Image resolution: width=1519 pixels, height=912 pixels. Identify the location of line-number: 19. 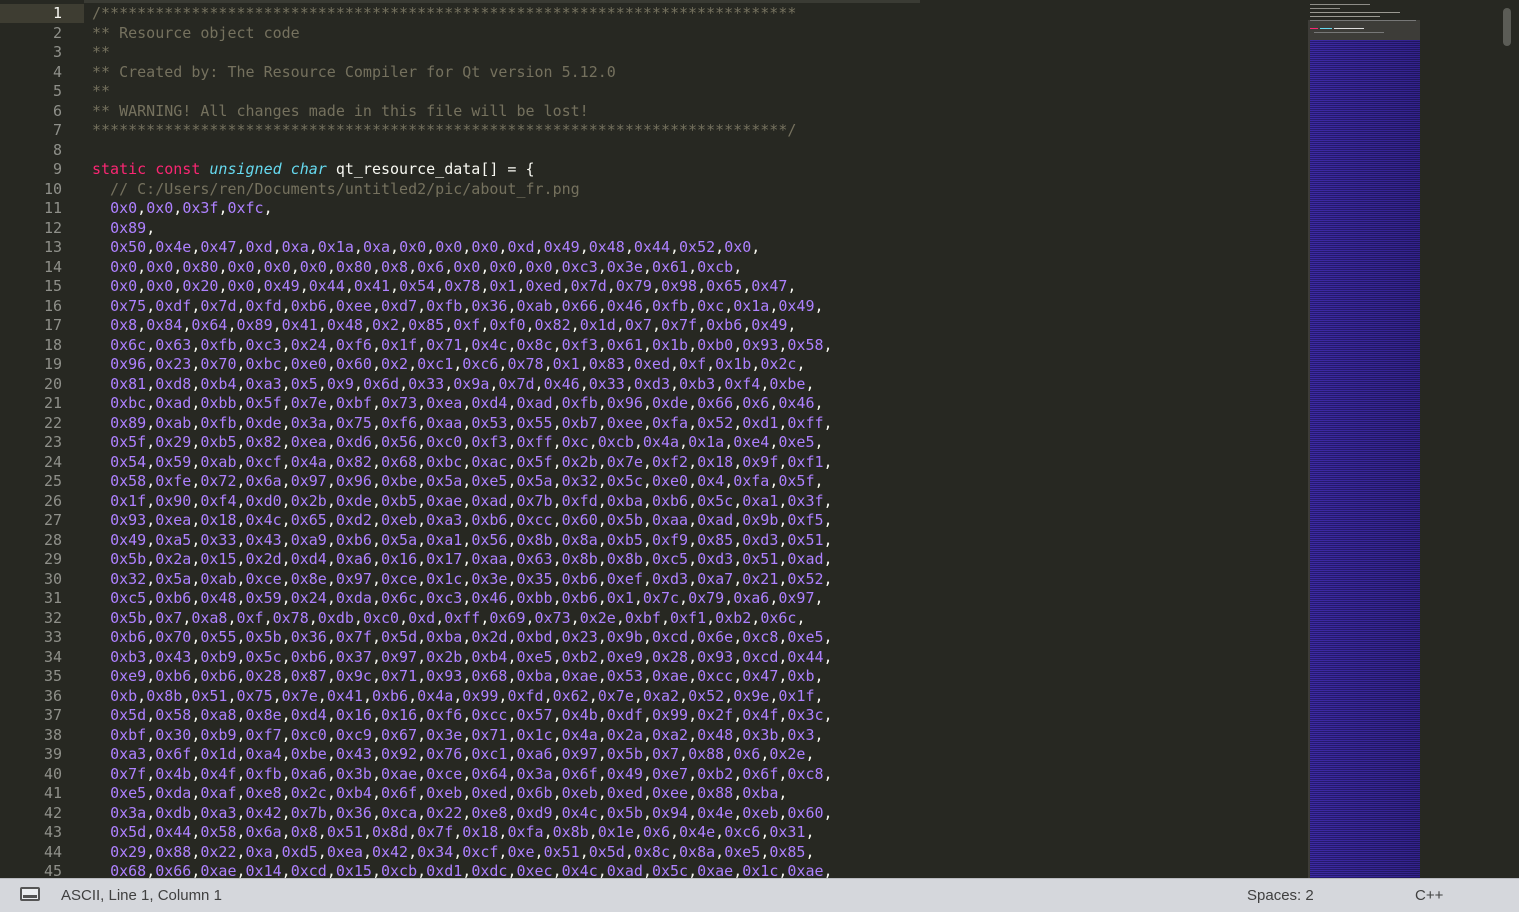
(52, 364).